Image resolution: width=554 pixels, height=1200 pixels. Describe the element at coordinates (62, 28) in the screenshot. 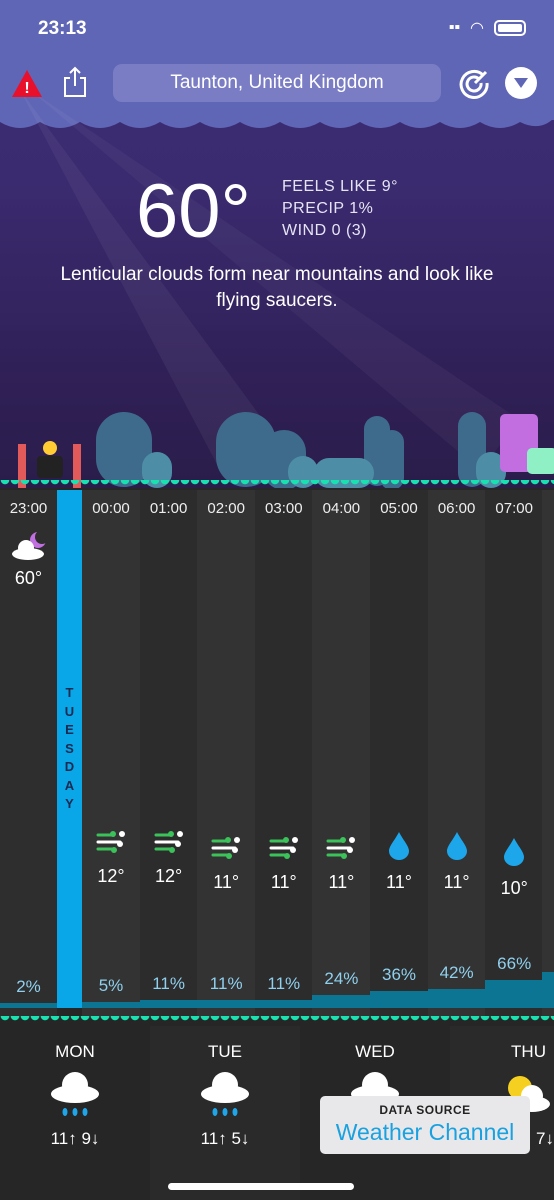

I see `status-time: 23:13` at that location.